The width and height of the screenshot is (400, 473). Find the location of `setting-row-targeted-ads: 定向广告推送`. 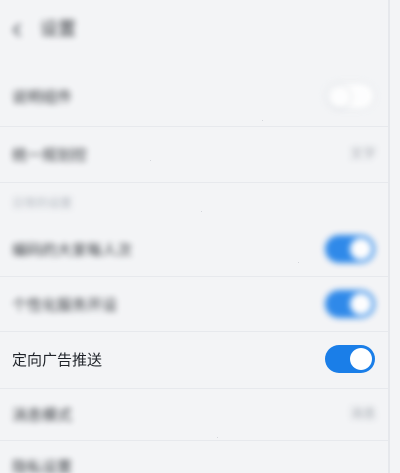

setting-row-targeted-ads: 定向广告推送 is located at coordinates (200, 360).